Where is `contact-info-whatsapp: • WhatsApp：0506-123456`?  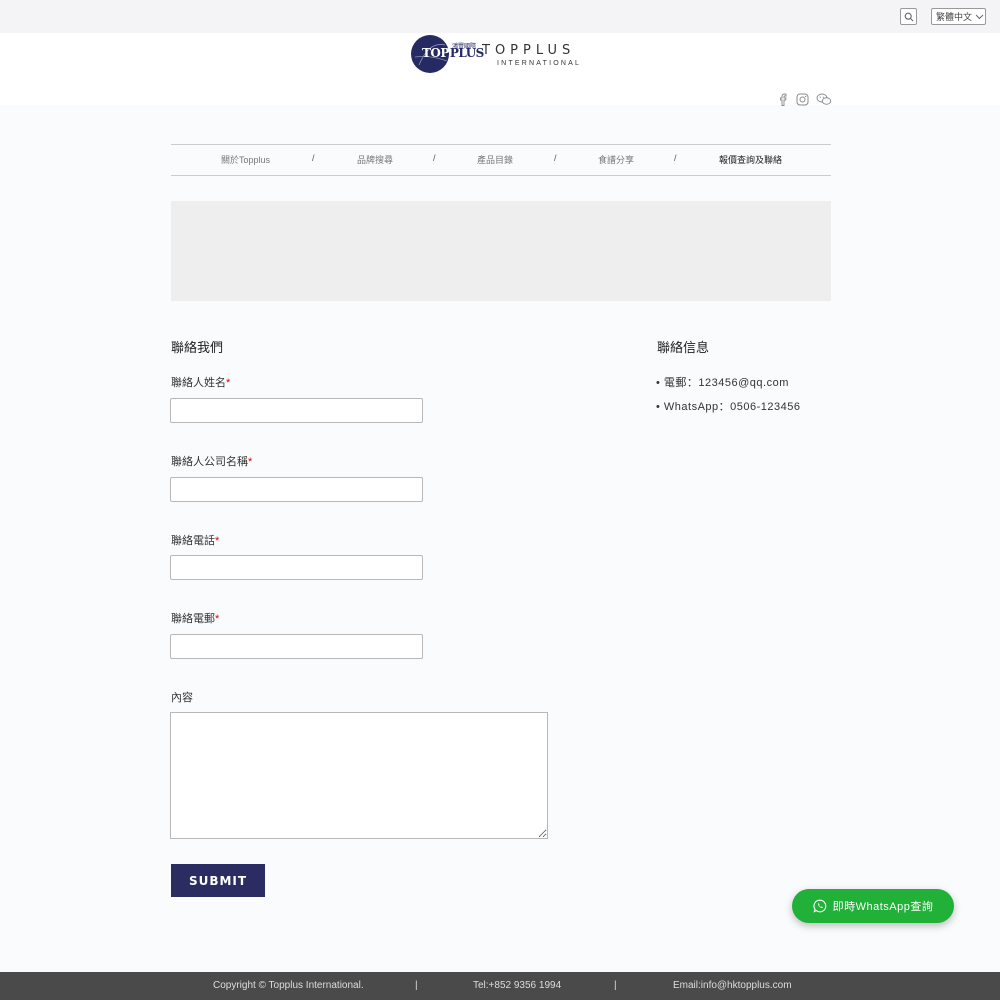
contact-info-whatsapp: • WhatsApp：0506-123456 is located at coordinates (728, 407).